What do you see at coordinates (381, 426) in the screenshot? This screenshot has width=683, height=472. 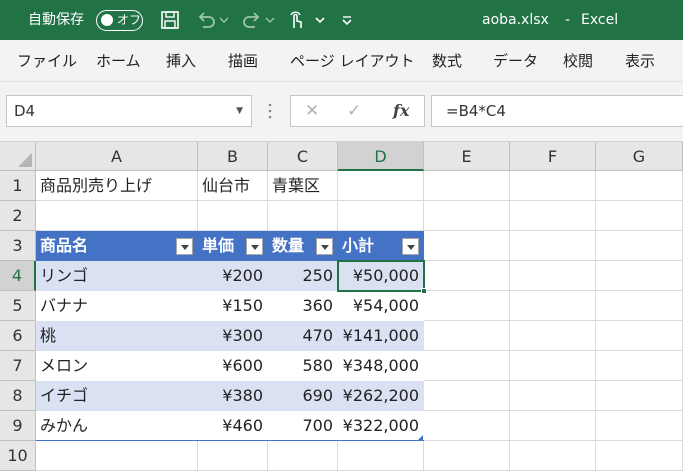 I see `cell-d9: ¥322,000` at bounding box center [381, 426].